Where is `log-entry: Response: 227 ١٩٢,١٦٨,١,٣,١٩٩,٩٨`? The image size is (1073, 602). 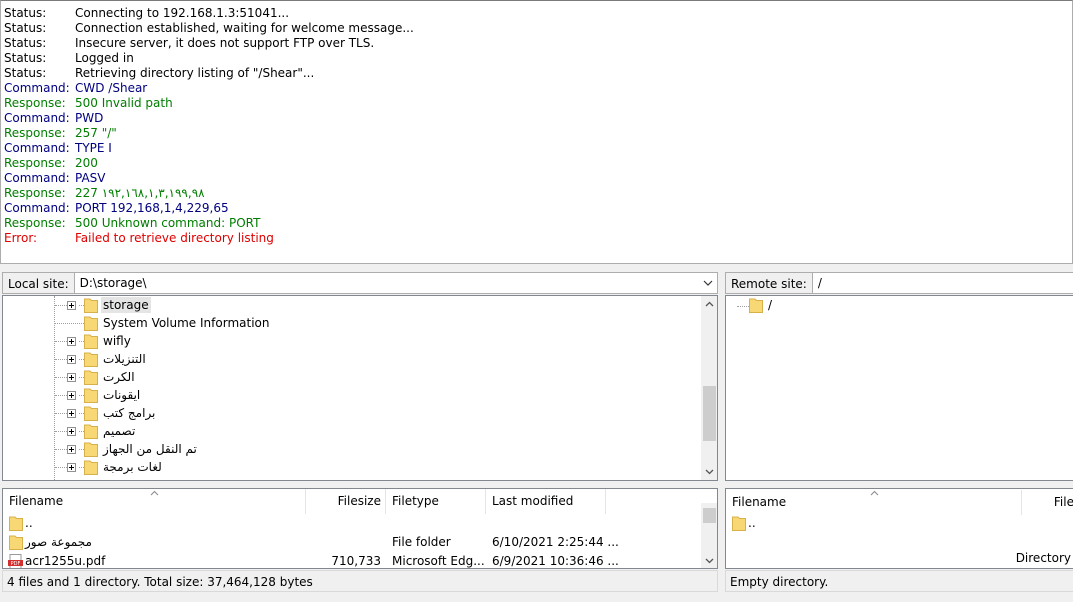
log-entry: Response: 227 ١٩٢,١٦٨,١,٣,١٩٩,٩٨ is located at coordinates (536, 193).